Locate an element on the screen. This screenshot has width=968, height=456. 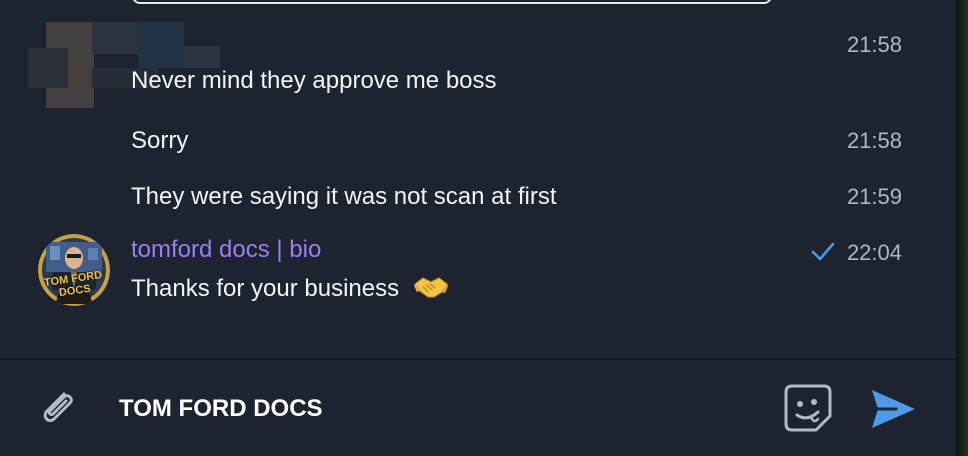
blurred-avatar is located at coordinates (124, 65).